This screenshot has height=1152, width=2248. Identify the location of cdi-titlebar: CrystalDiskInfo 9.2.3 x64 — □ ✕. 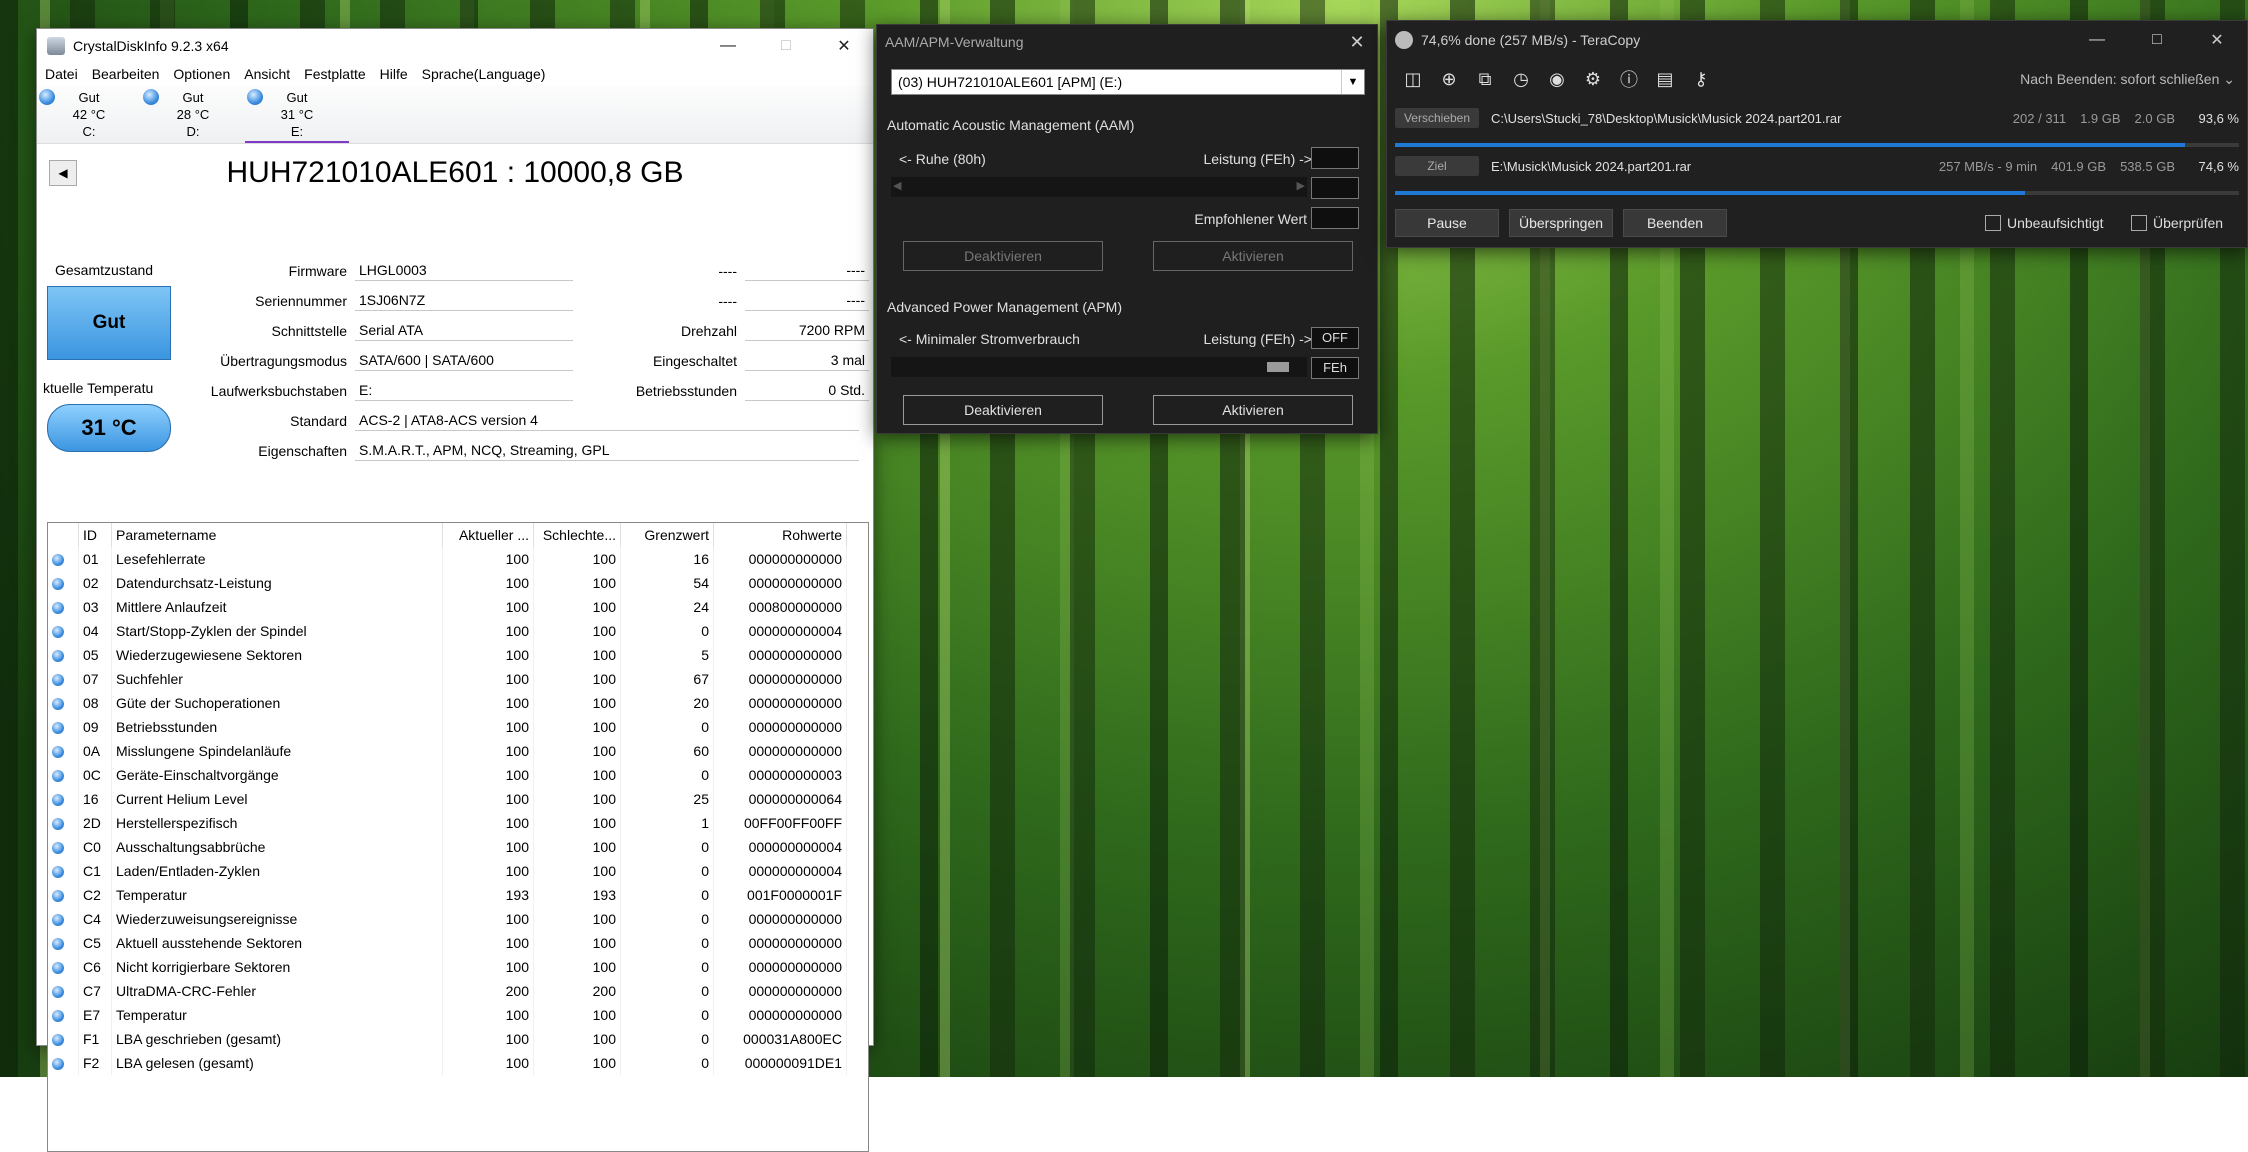
(455, 46).